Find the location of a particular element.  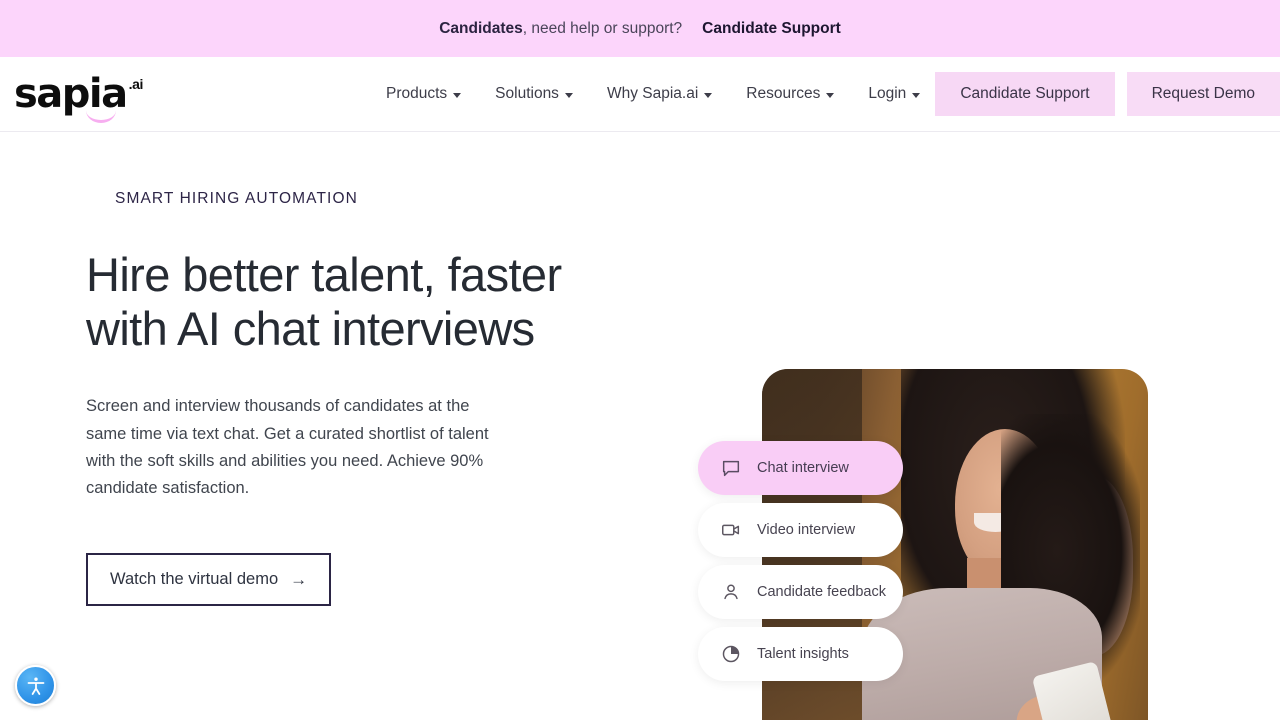

announcement-strong: Candidates is located at coordinates (481, 28).